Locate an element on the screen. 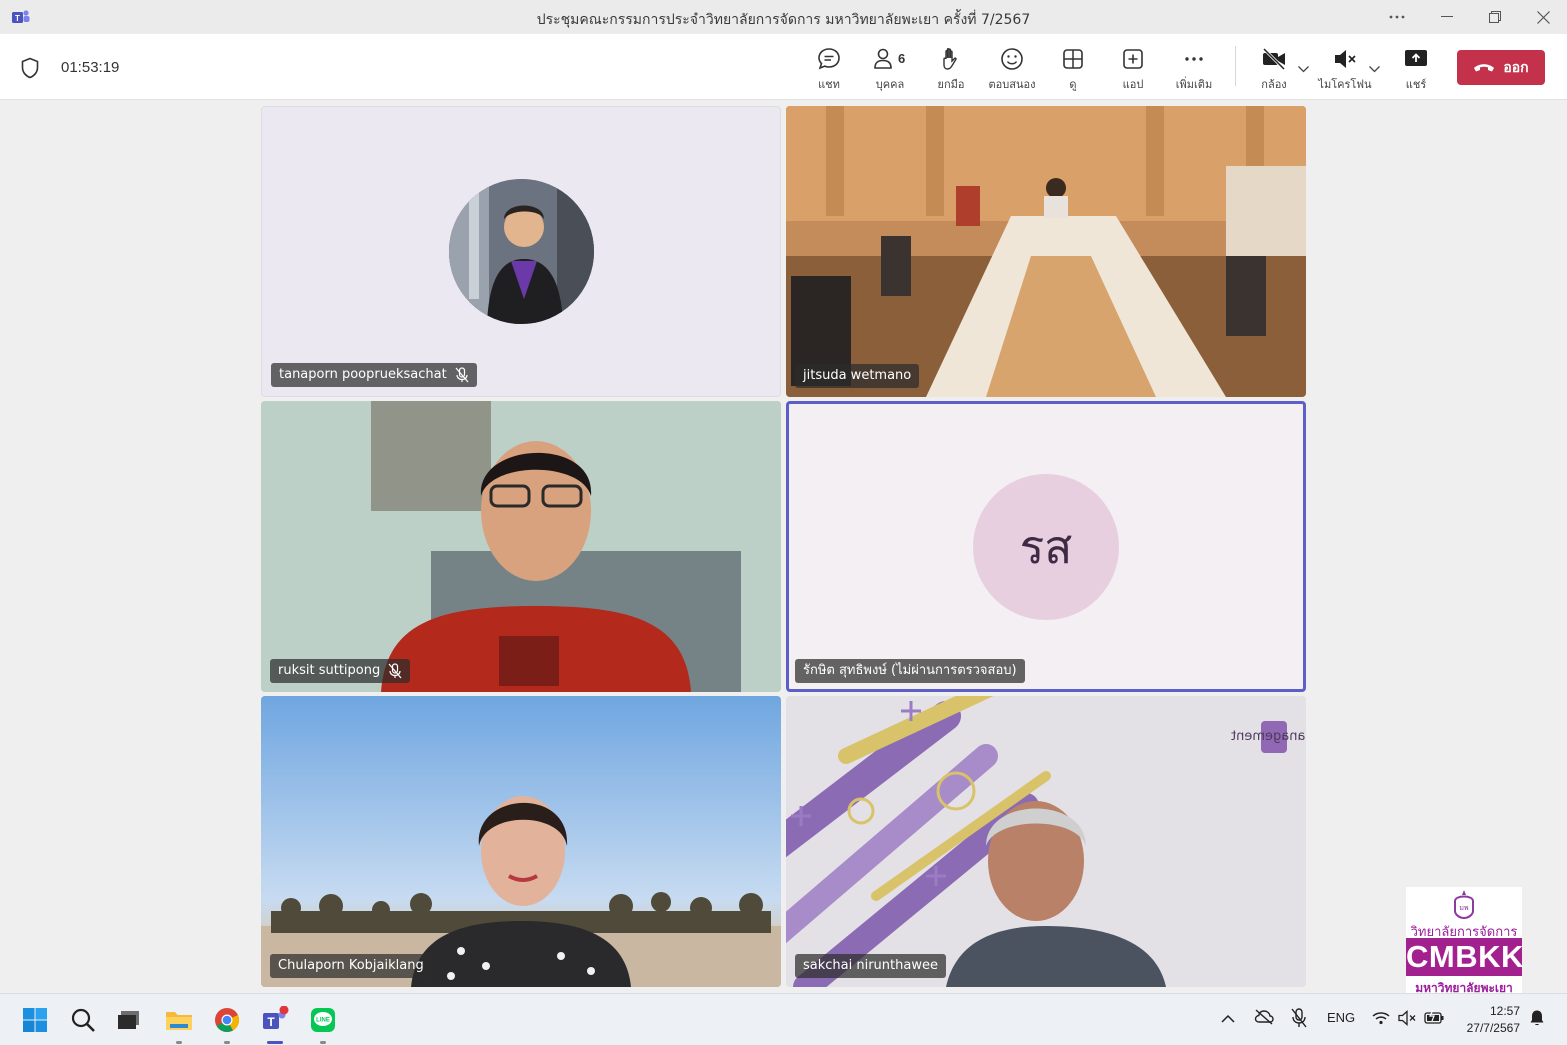  teams-taskbar-button: T is located at coordinates (275, 1024).